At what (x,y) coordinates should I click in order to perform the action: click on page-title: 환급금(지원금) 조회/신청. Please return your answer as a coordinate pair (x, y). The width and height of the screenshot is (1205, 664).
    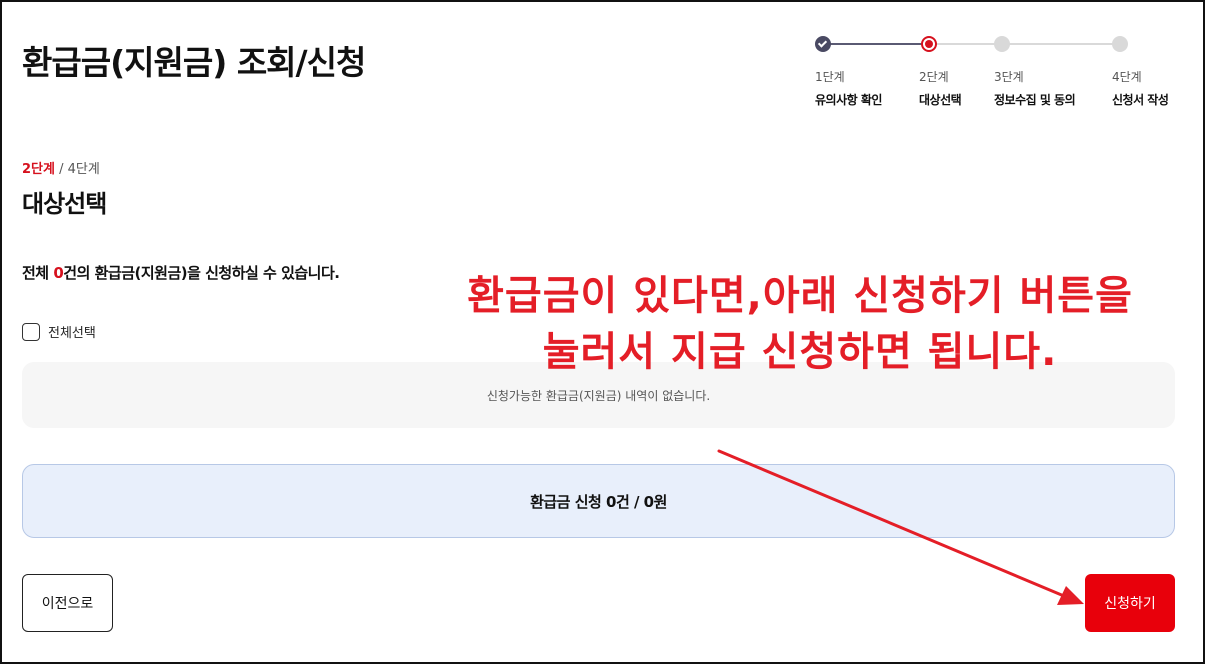
    Looking at the image, I should click on (194, 62).